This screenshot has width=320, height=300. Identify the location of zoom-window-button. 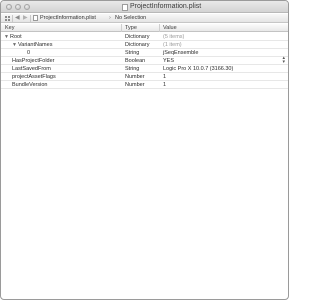
(27, 7).